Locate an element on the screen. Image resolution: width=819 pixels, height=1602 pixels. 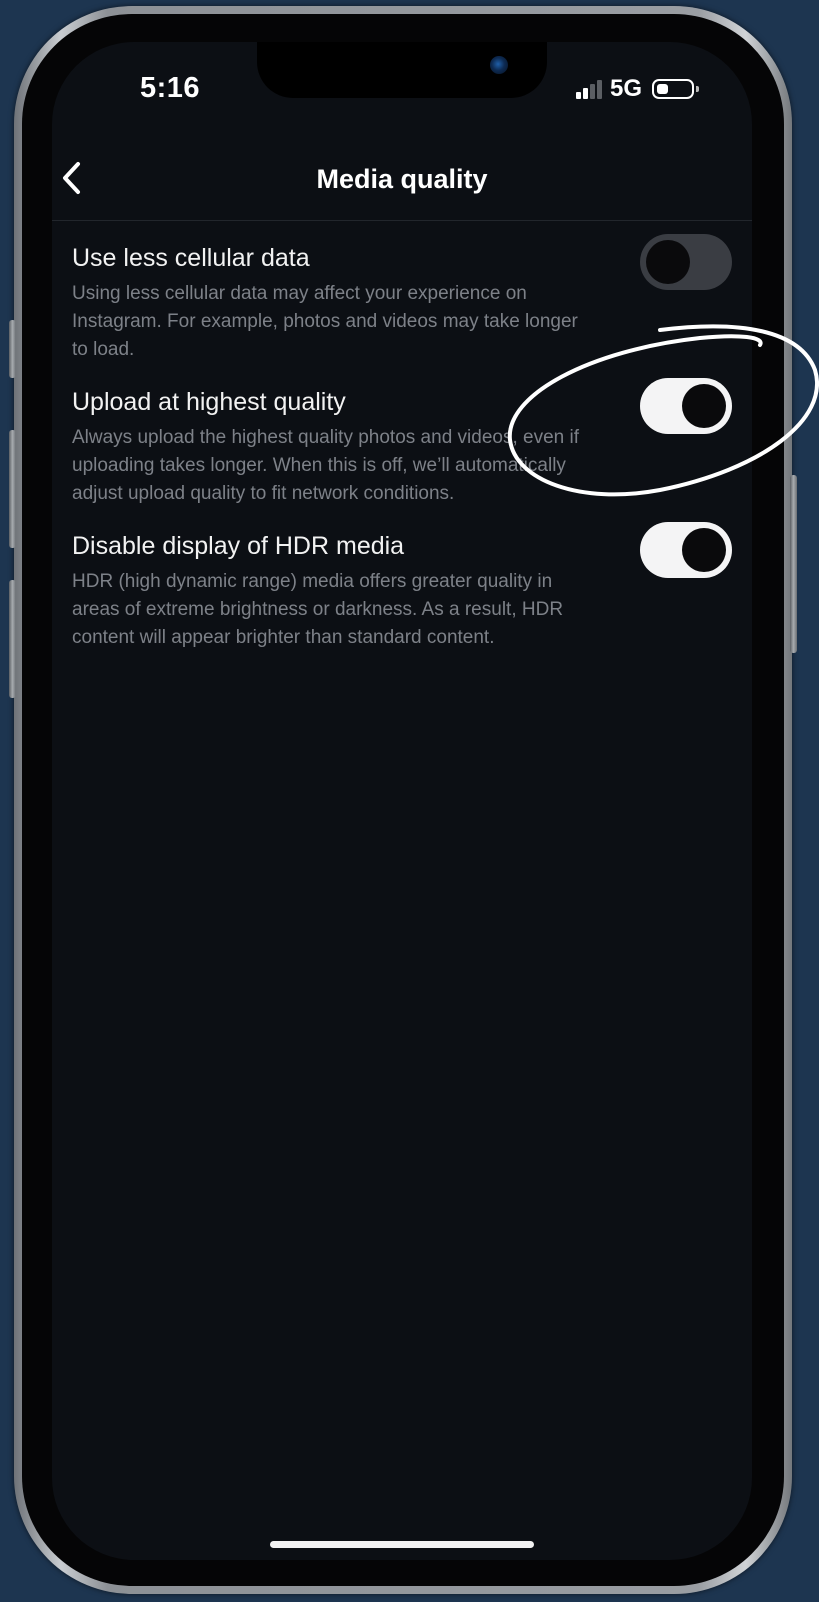
cellular-signal-icon is located at coordinates (588, 89).